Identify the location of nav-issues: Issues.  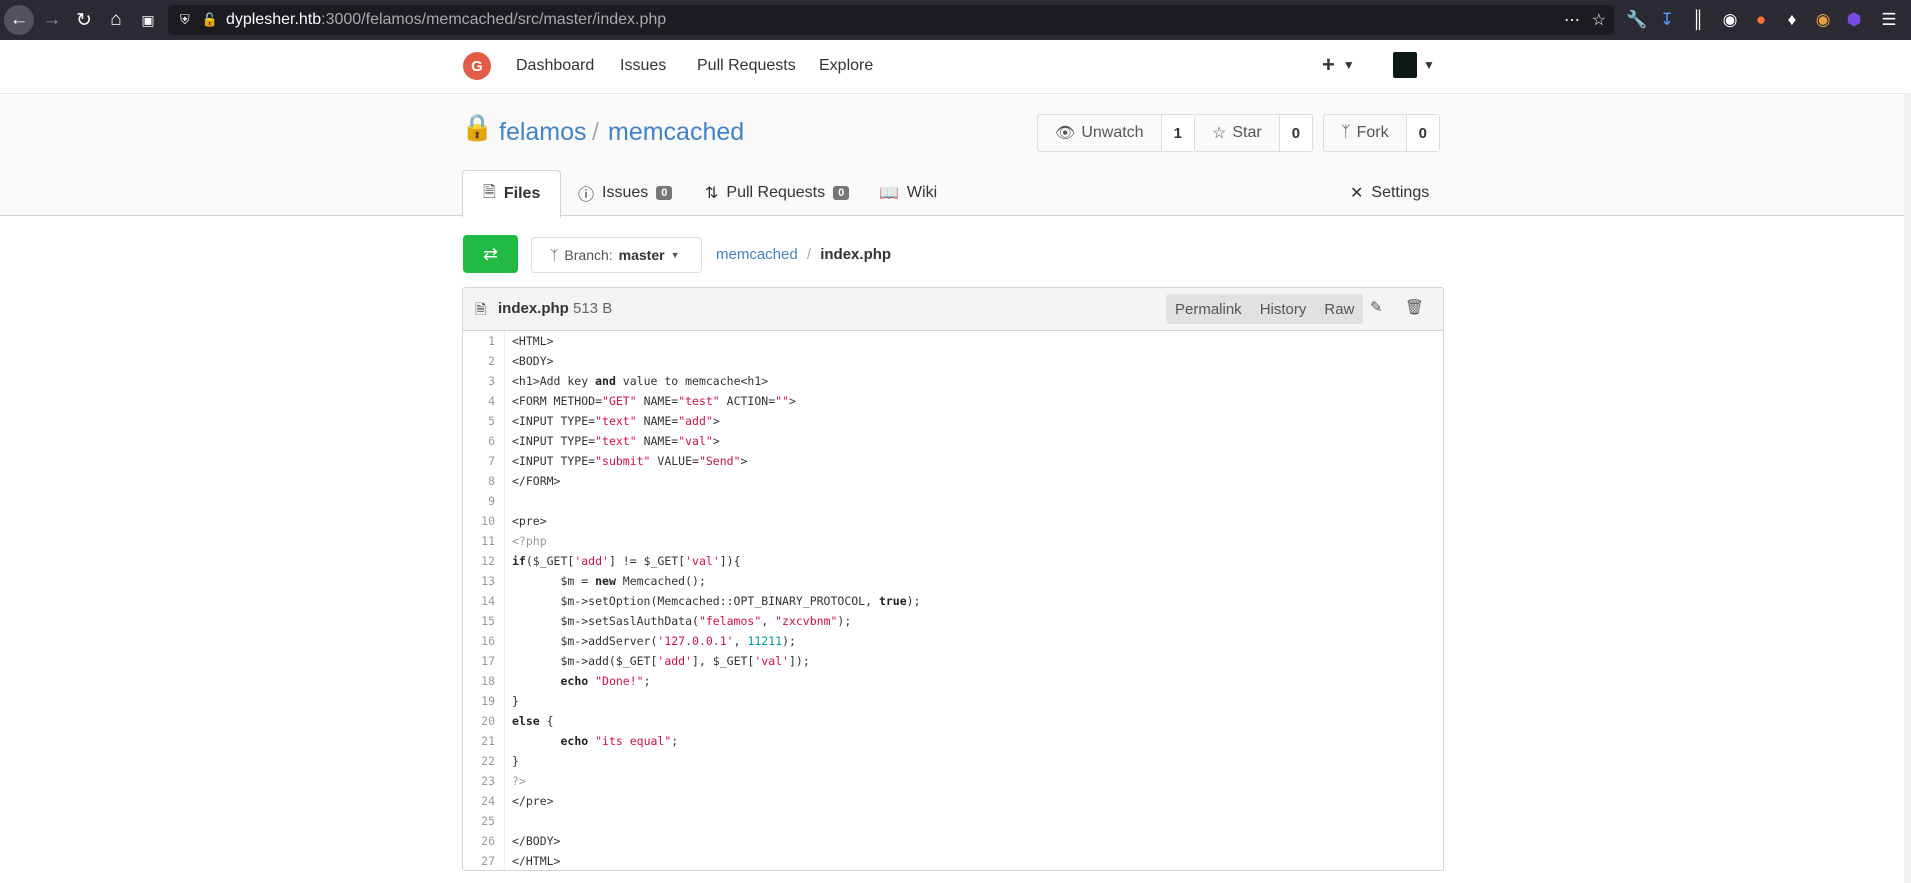
(643, 66).